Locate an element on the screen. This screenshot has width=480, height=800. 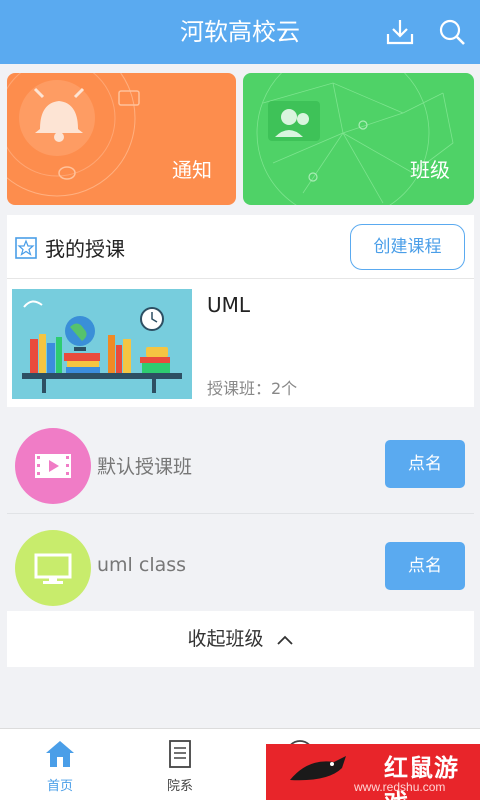
notice-tile: 通知 is located at coordinates (121, 139).